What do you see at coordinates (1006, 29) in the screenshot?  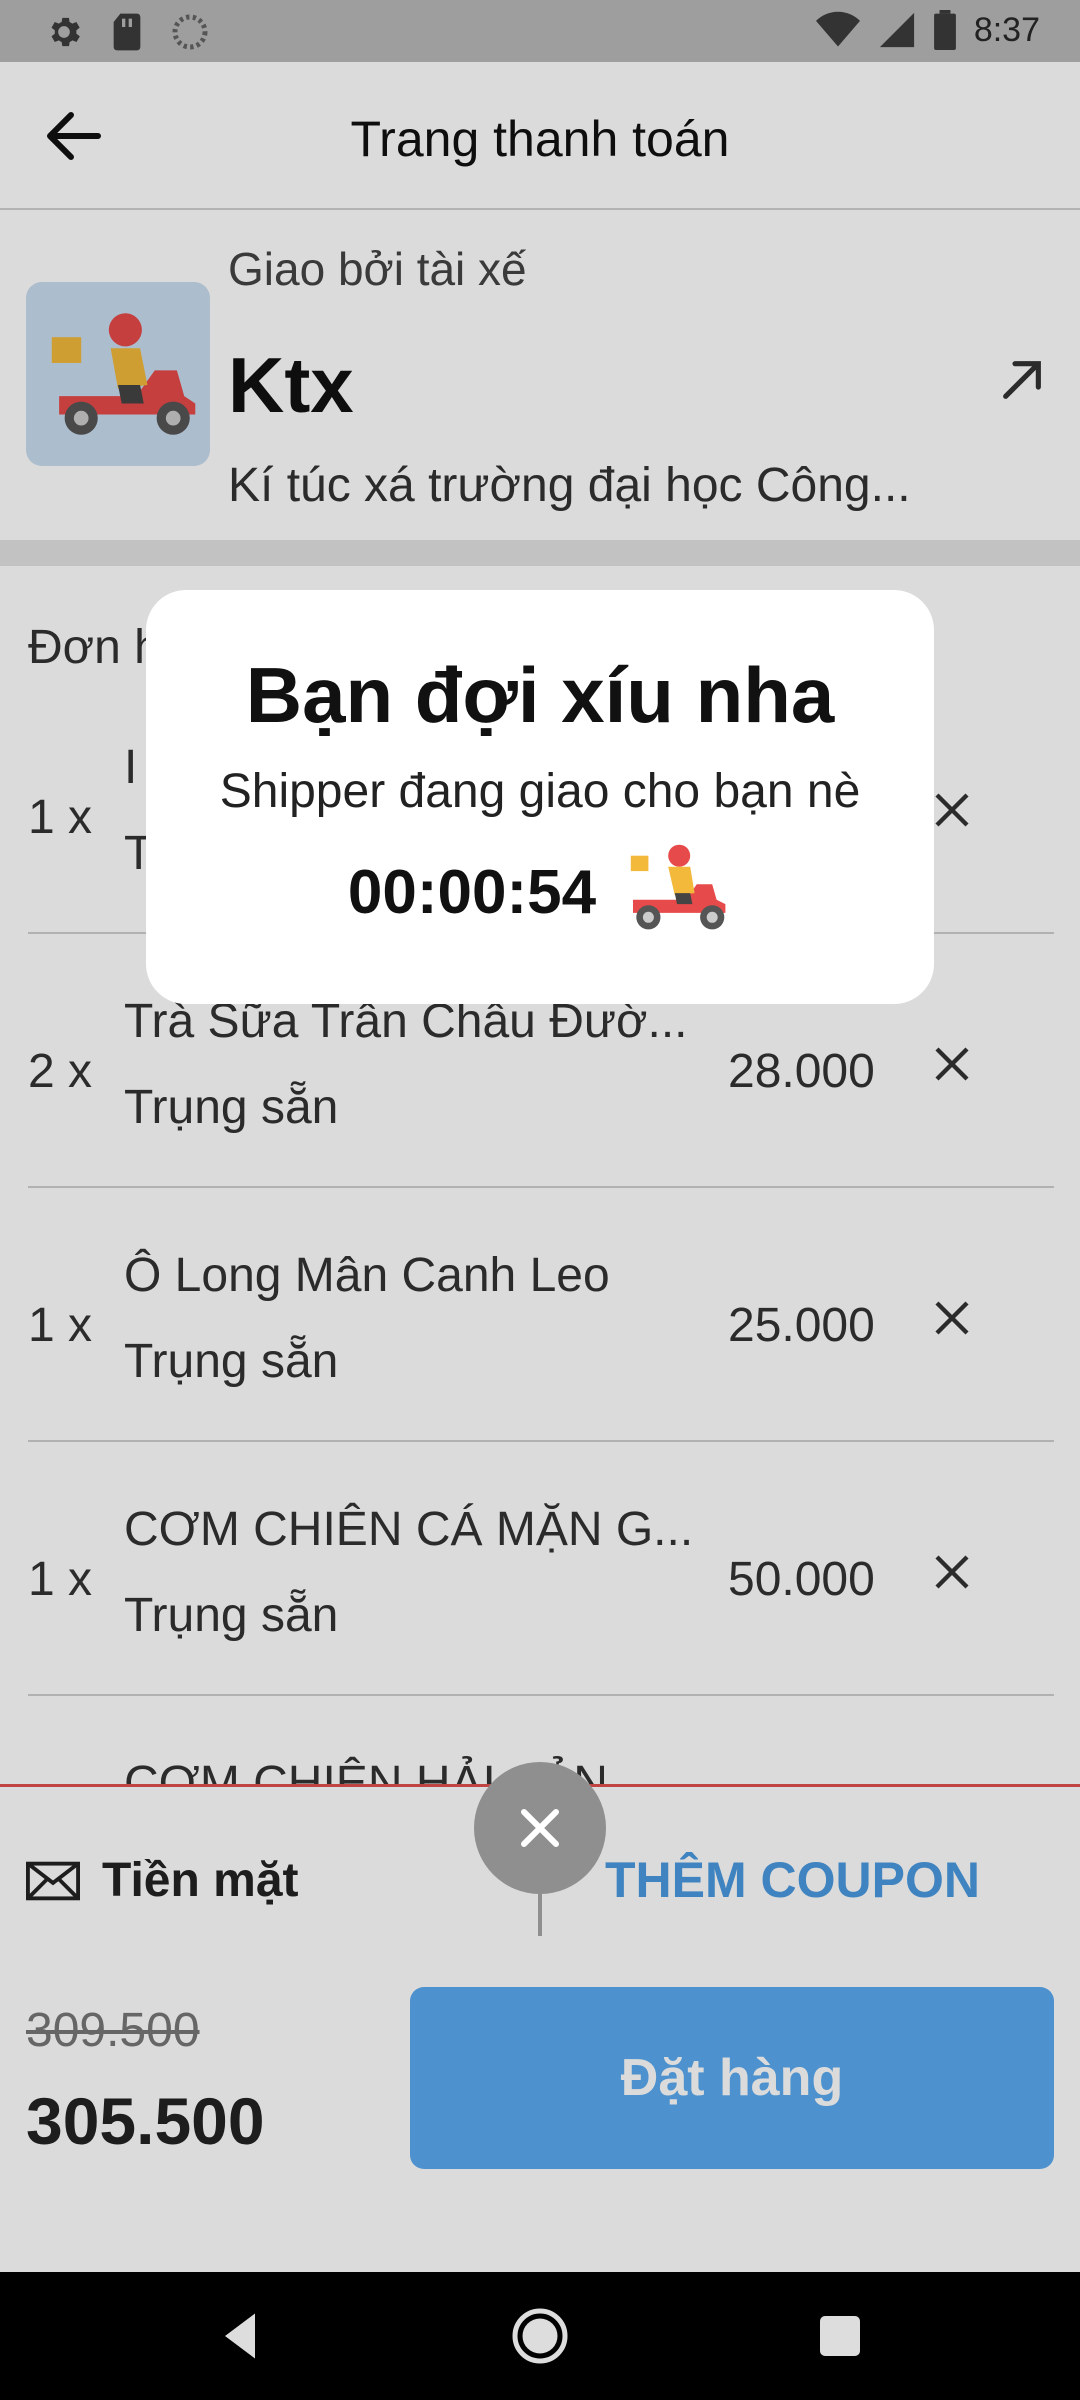 I see `clock: 8:37` at bounding box center [1006, 29].